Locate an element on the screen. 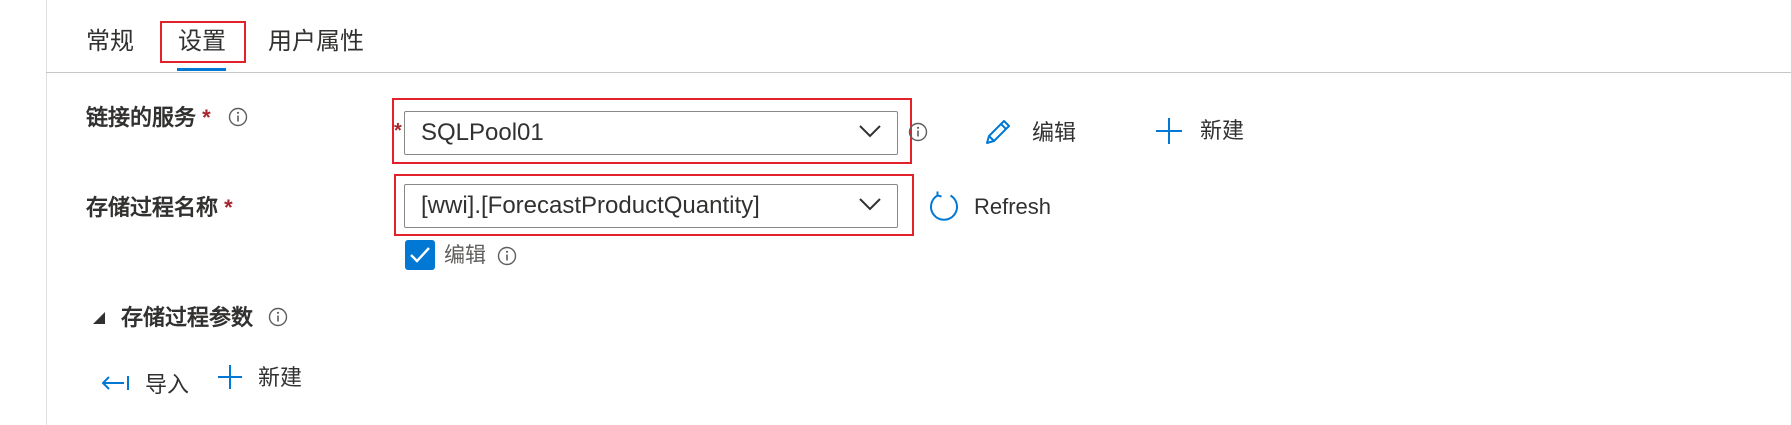 This screenshot has width=1791, height=425. tab-settings: 设置 is located at coordinates (202, 42).